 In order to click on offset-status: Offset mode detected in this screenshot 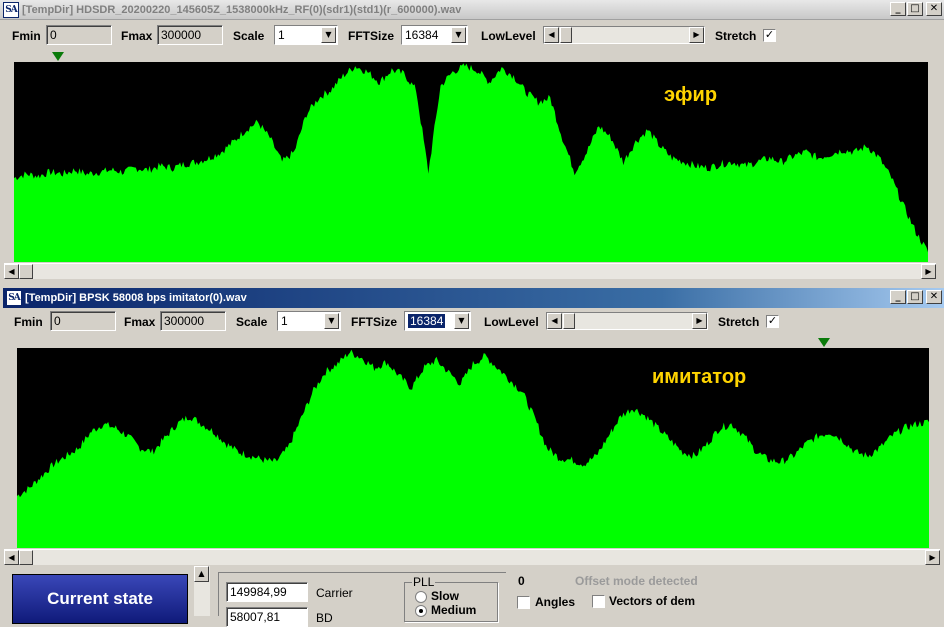, I will do `click(636, 581)`.